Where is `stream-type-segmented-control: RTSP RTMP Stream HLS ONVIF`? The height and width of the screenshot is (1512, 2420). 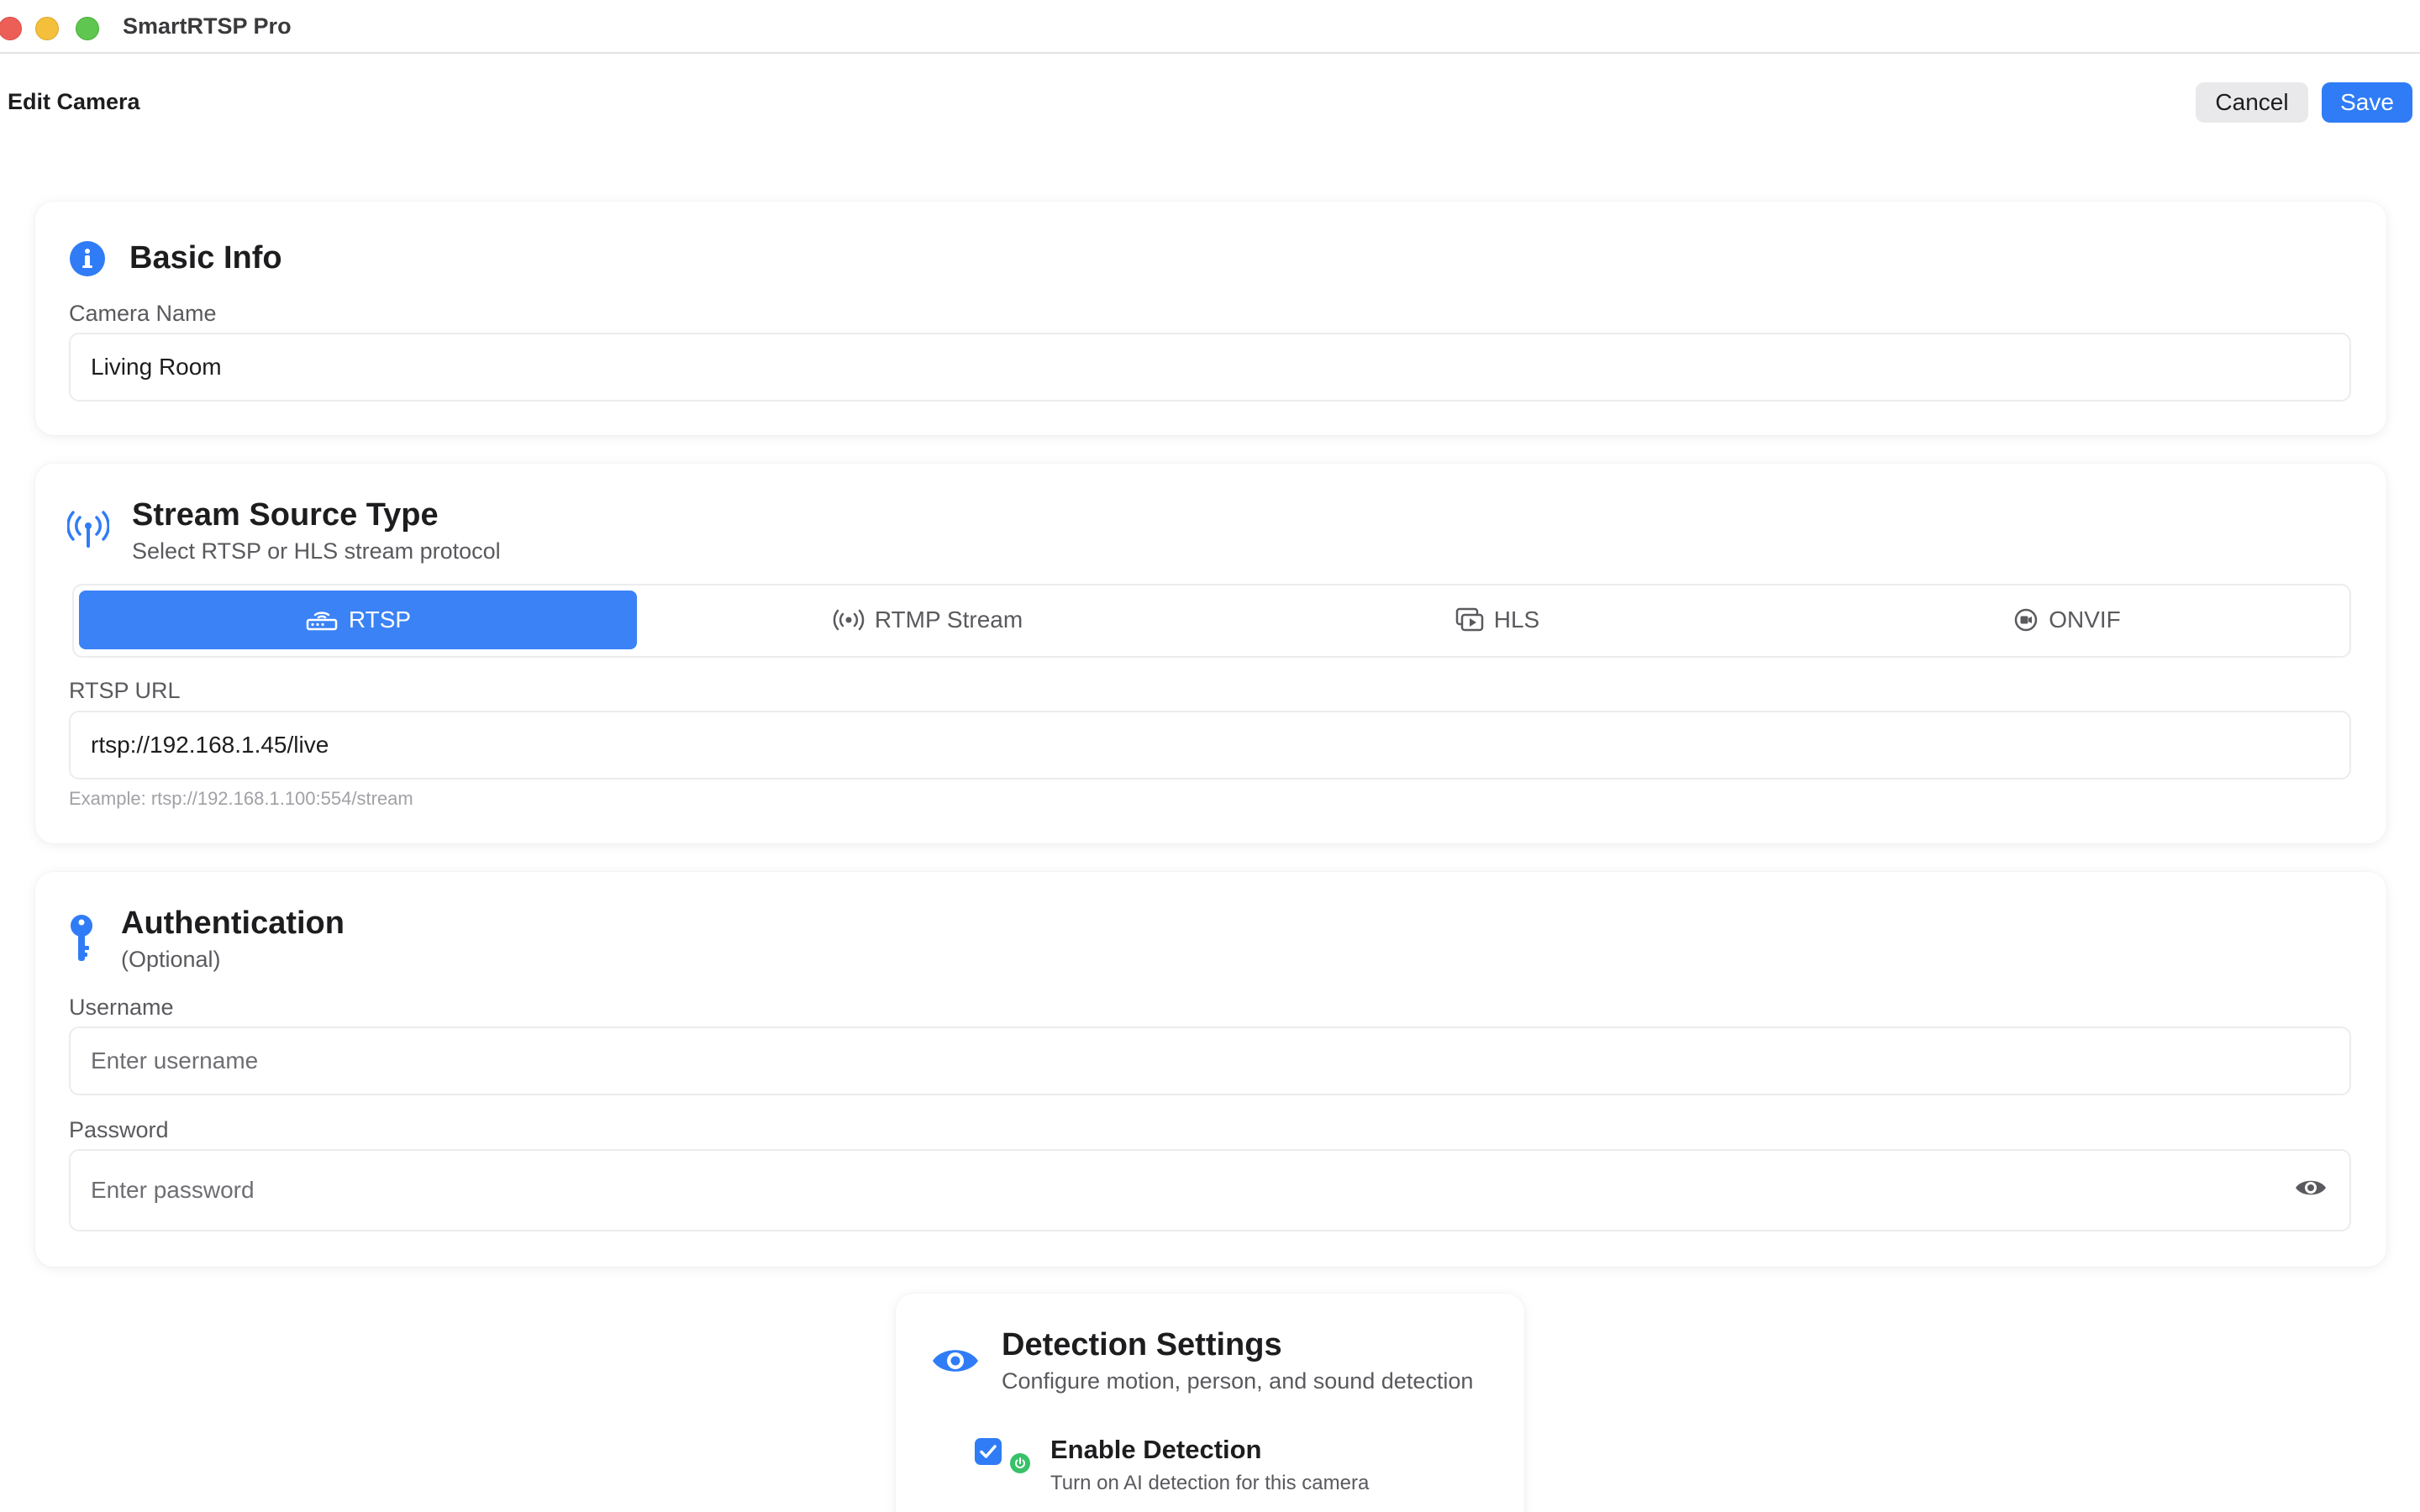
stream-type-segmented-control: RTSP RTMP Stream HLS ONVIF is located at coordinates (1211, 621).